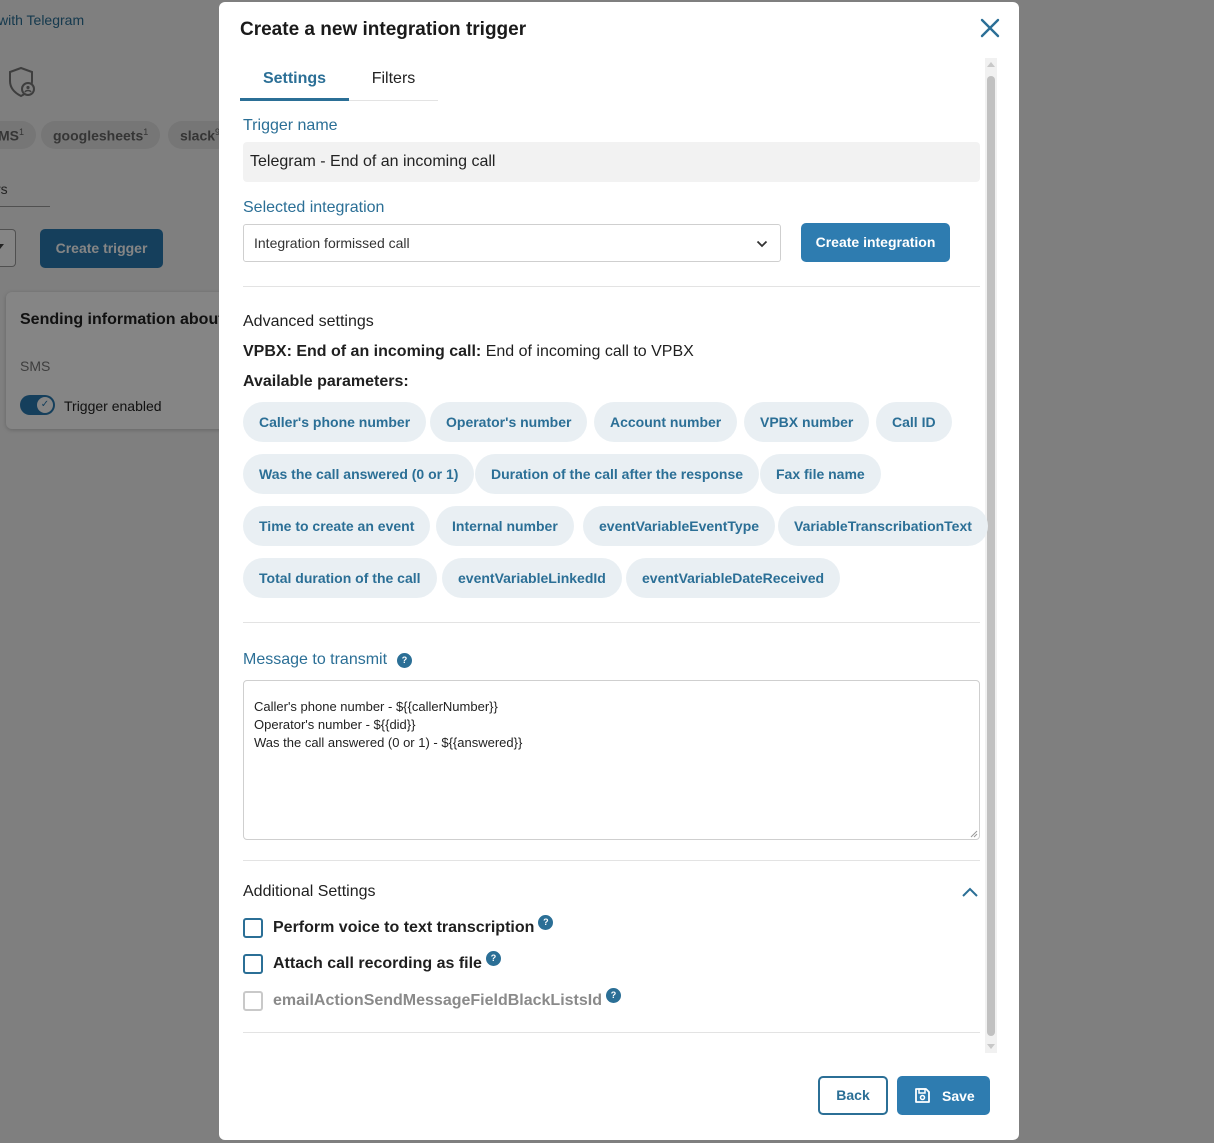  Describe the element at coordinates (253, 964) in the screenshot. I see `attach-recording-checkbox` at that location.